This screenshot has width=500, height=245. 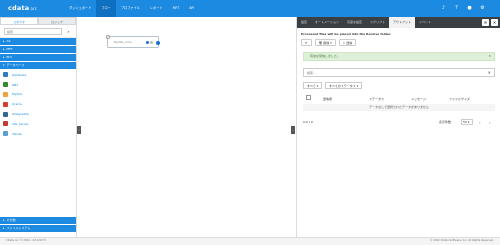 What do you see at coordinates (308, 122) in the screenshot?
I see `page-count: 0-0 / 0` at bounding box center [308, 122].